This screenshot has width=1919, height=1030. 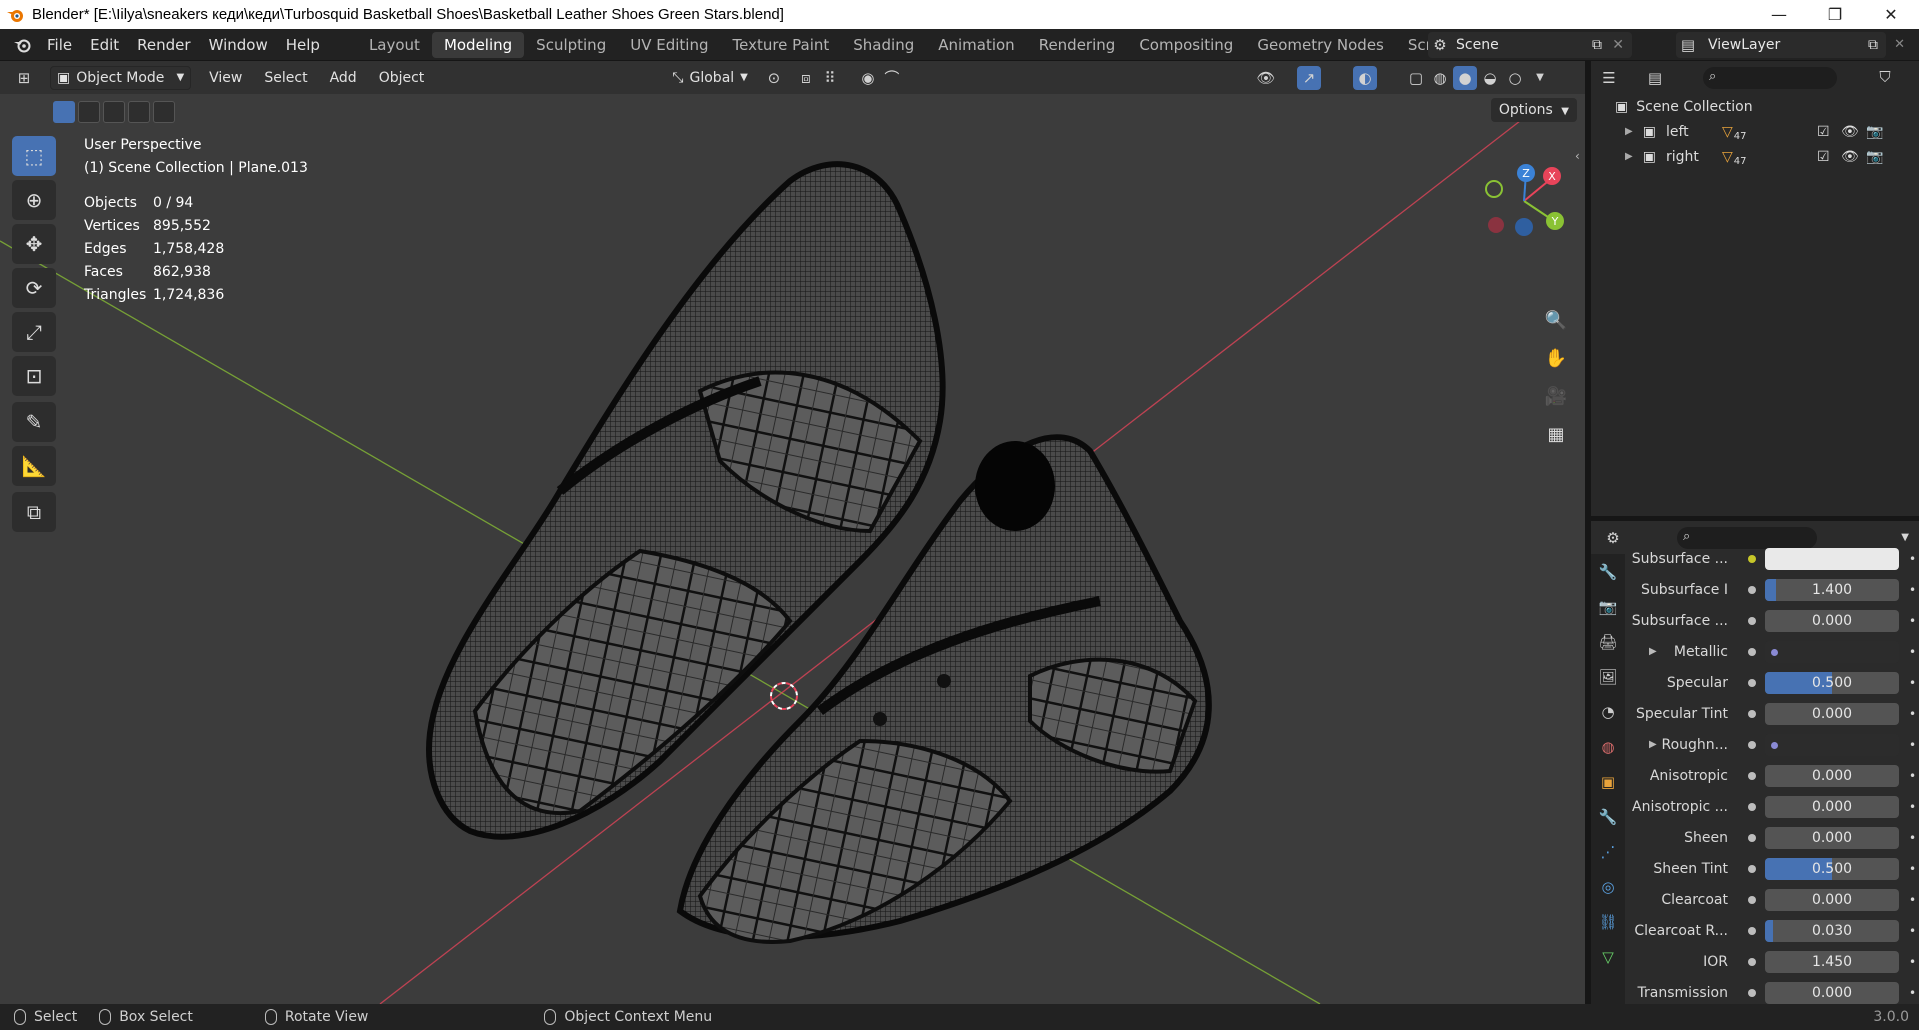 What do you see at coordinates (1494, 189) in the screenshot?
I see `neg-y-axis-handle` at bounding box center [1494, 189].